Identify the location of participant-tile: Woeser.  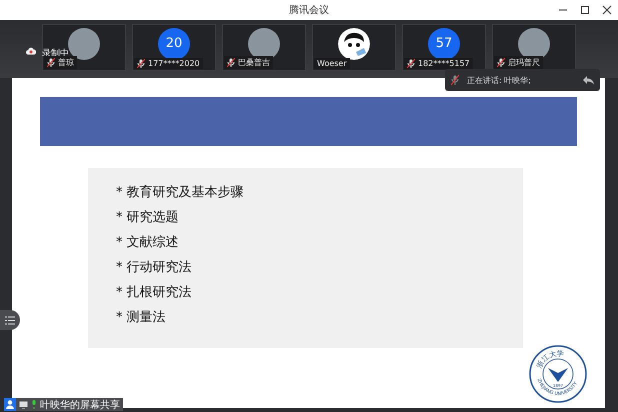
(354, 47).